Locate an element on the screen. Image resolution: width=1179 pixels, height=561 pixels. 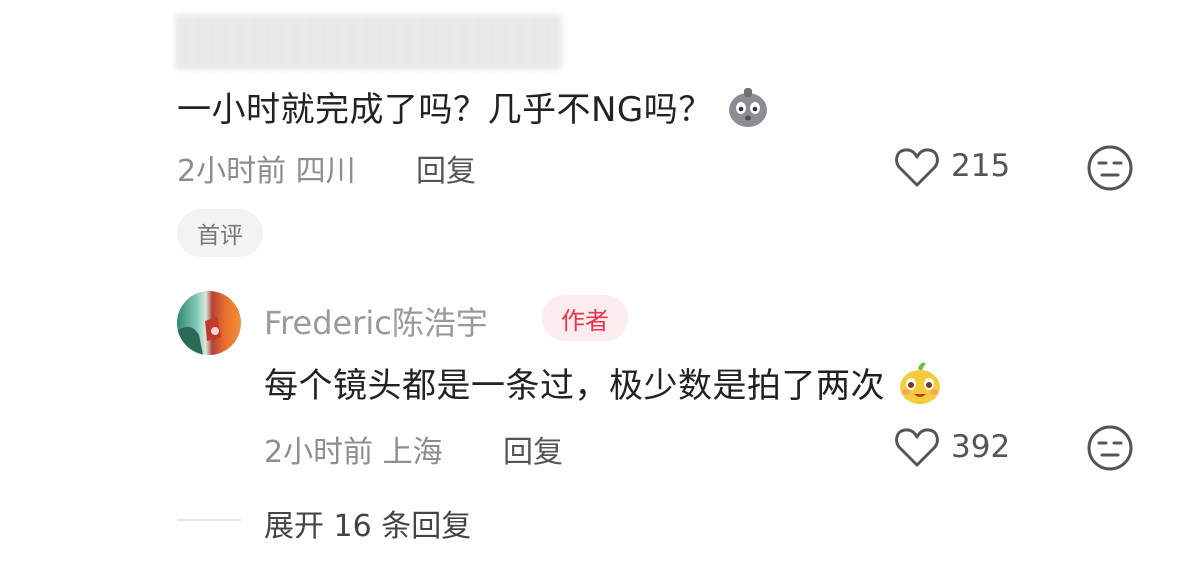
reply-text: 每个镜头都是一条过，极少数是拍了两次 is located at coordinates (604, 387).